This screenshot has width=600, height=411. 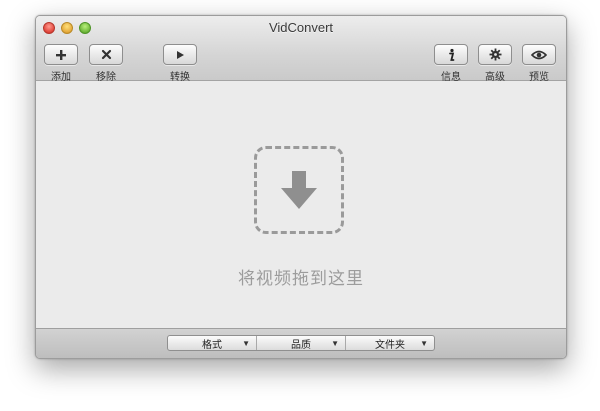 I want to click on info-button: 信息, so click(x=451, y=63).